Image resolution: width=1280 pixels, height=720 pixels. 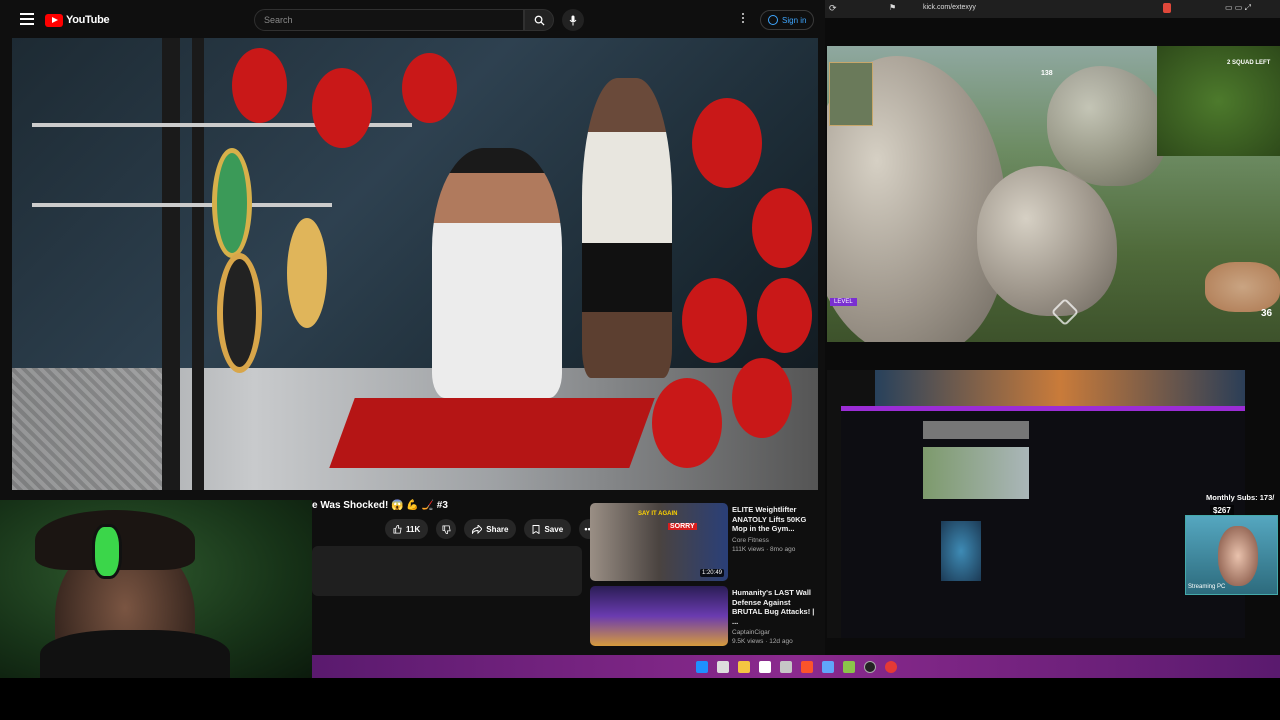 I want to click on save-button: Save, so click(x=548, y=529).